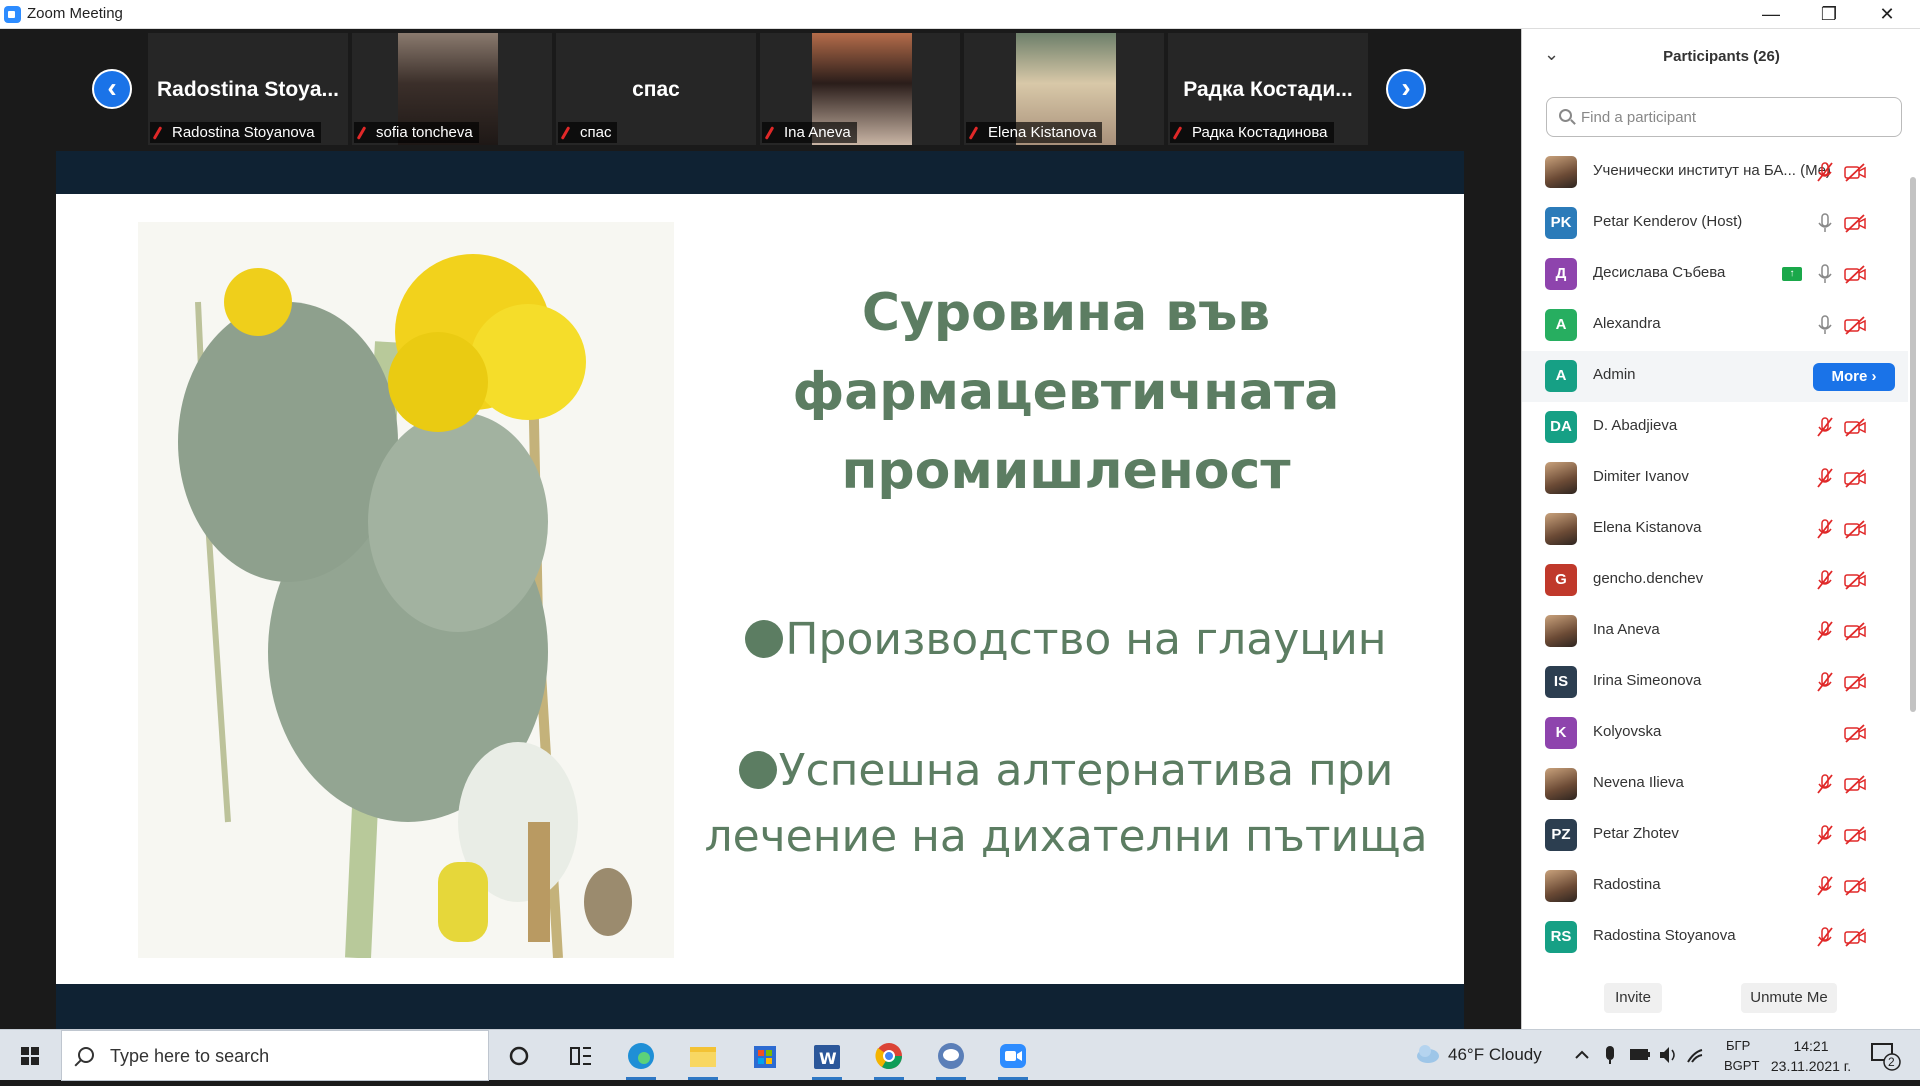  I want to click on participant-name: Elena Kistanova, so click(1647, 527).